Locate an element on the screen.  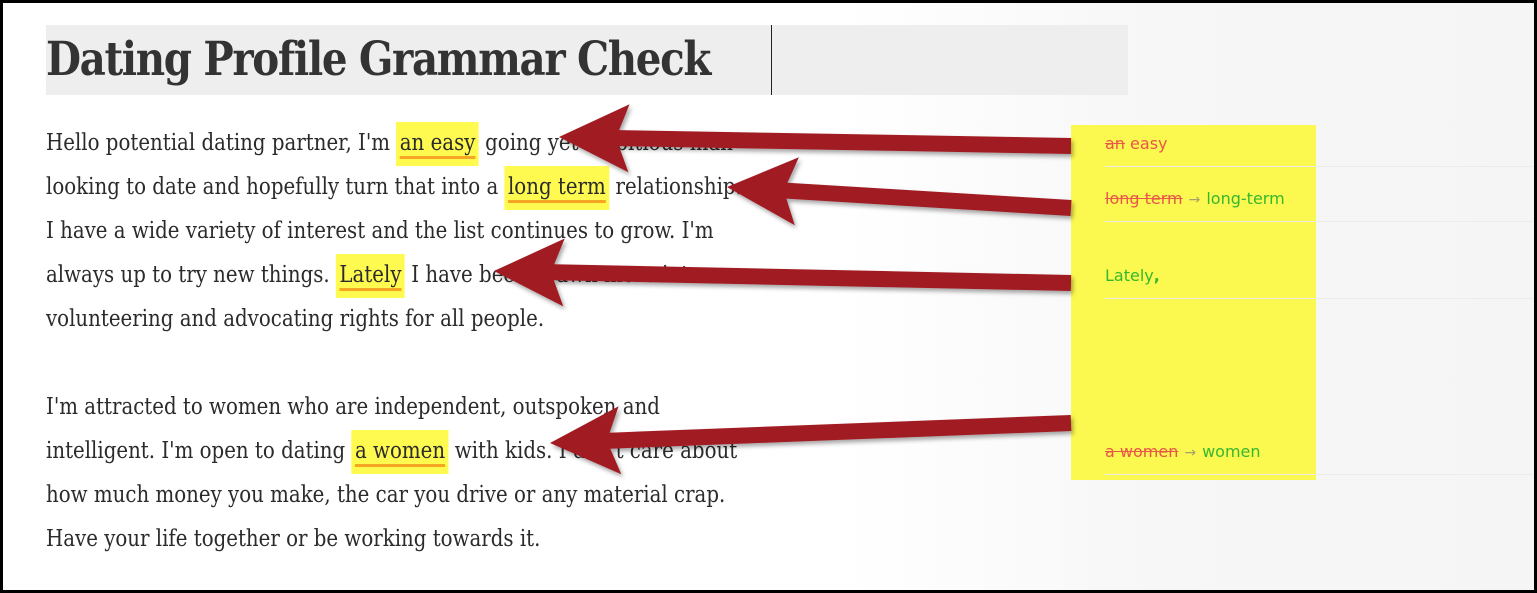
annotation-arrow-long-term is located at coordinates (899, 191).